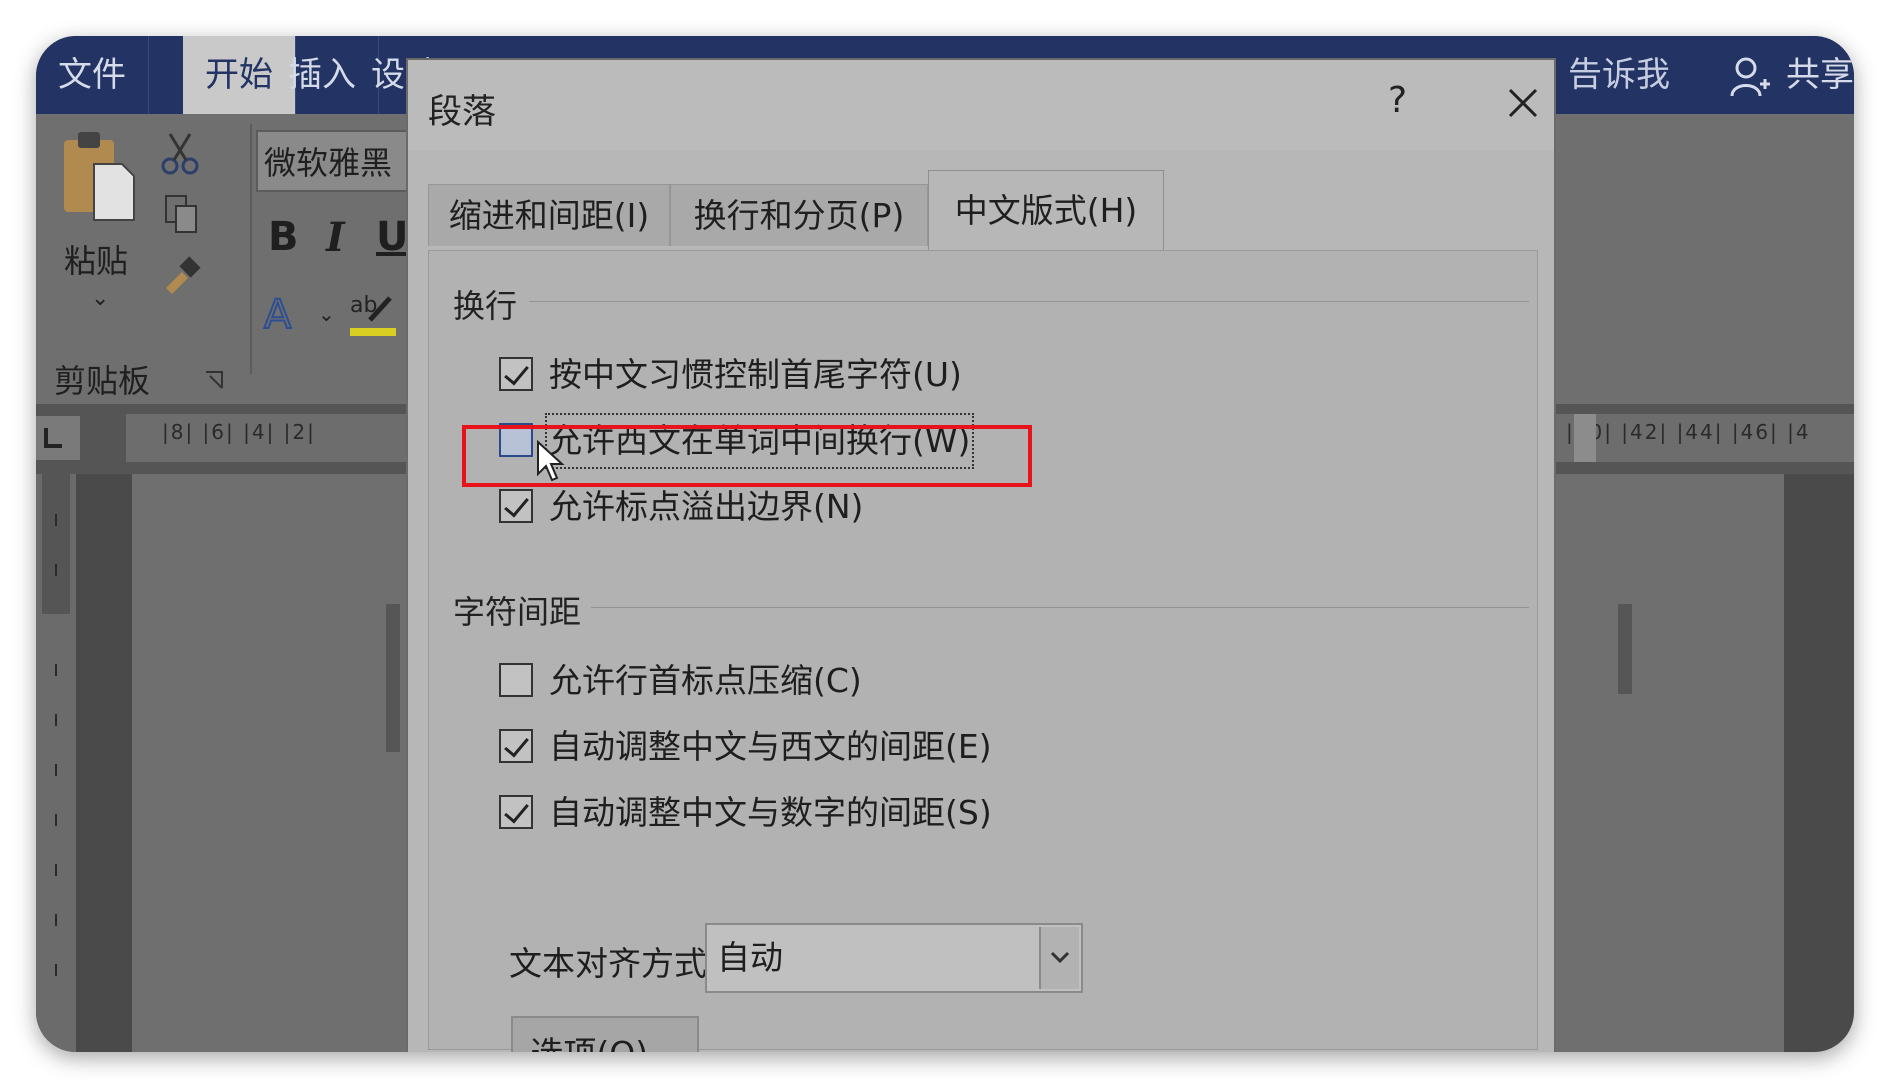 The width and height of the screenshot is (1890, 1088). What do you see at coordinates (182, 274) in the screenshot?
I see `format-painter-icon` at bounding box center [182, 274].